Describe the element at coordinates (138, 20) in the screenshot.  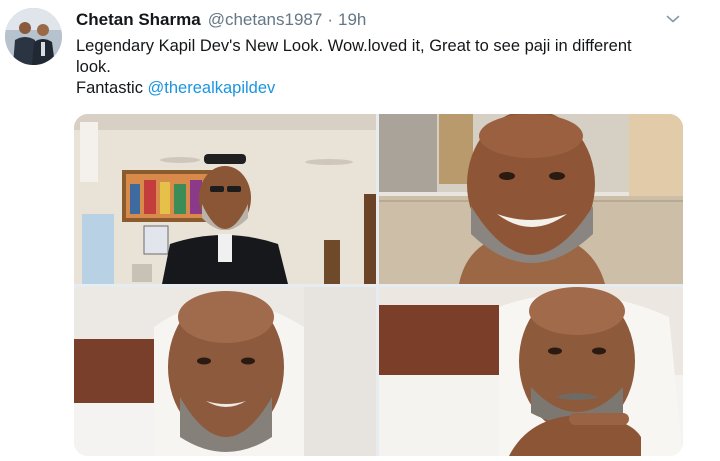
I see `author-name: Chetan Sharma` at that location.